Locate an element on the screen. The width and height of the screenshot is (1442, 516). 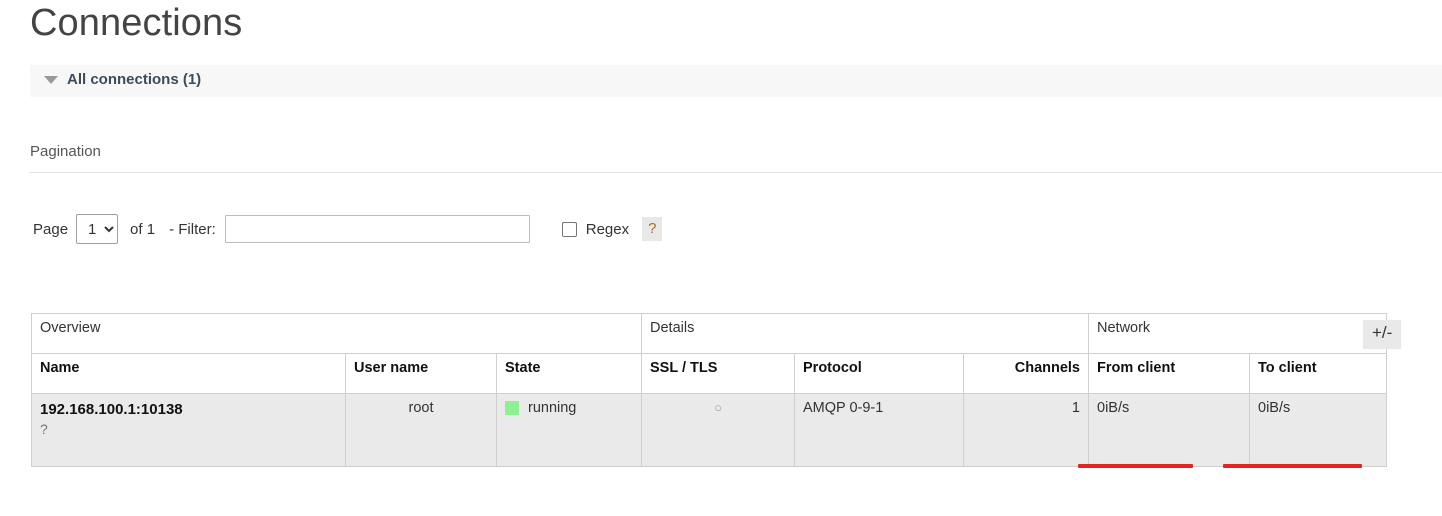
column-header-channels: Channels is located at coordinates (1026, 373).